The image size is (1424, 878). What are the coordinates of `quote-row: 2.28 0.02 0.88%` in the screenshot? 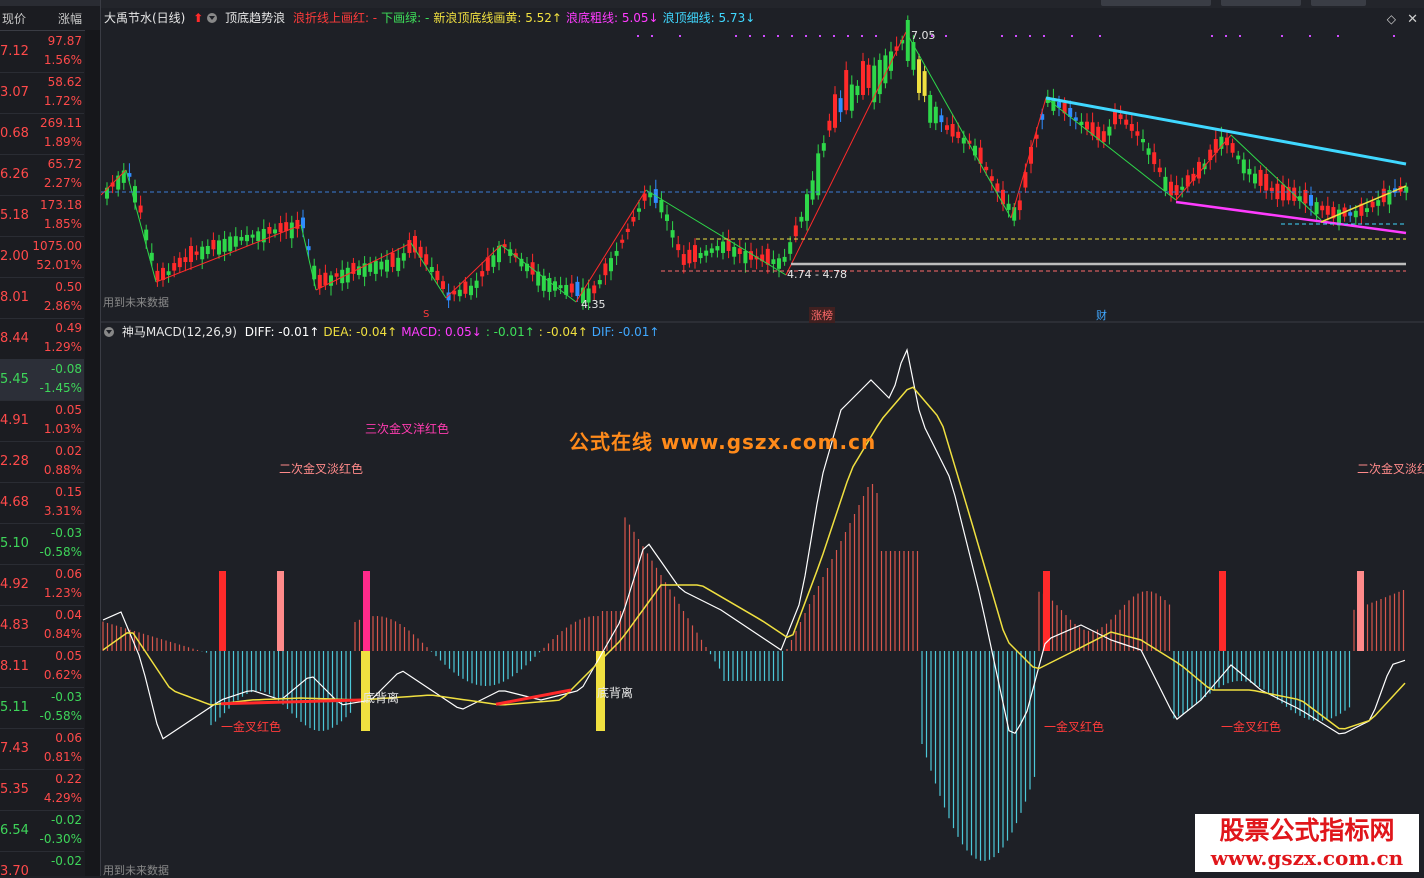 It's located at (42, 462).